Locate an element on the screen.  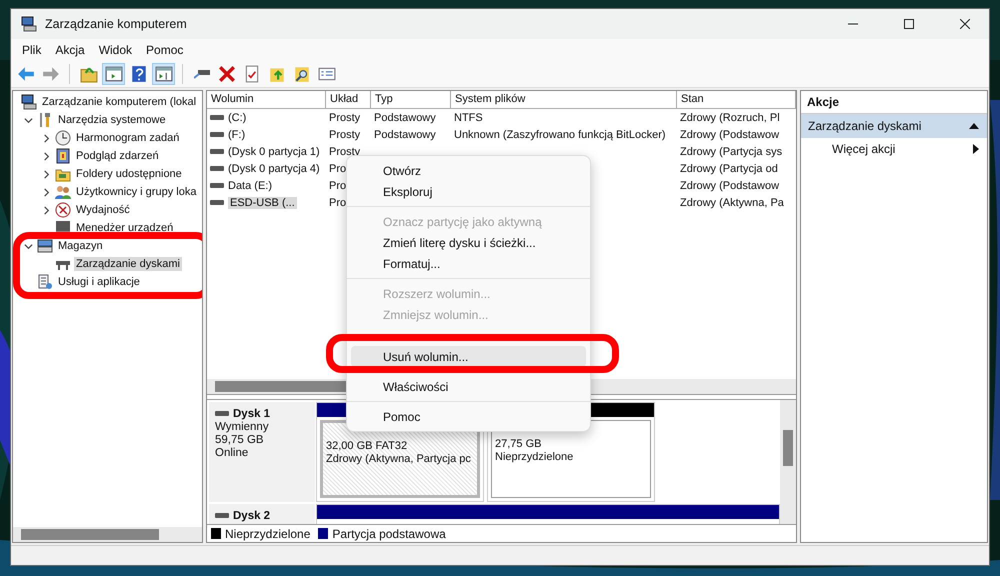
menu-item: Właściwości is located at coordinates (468, 386).